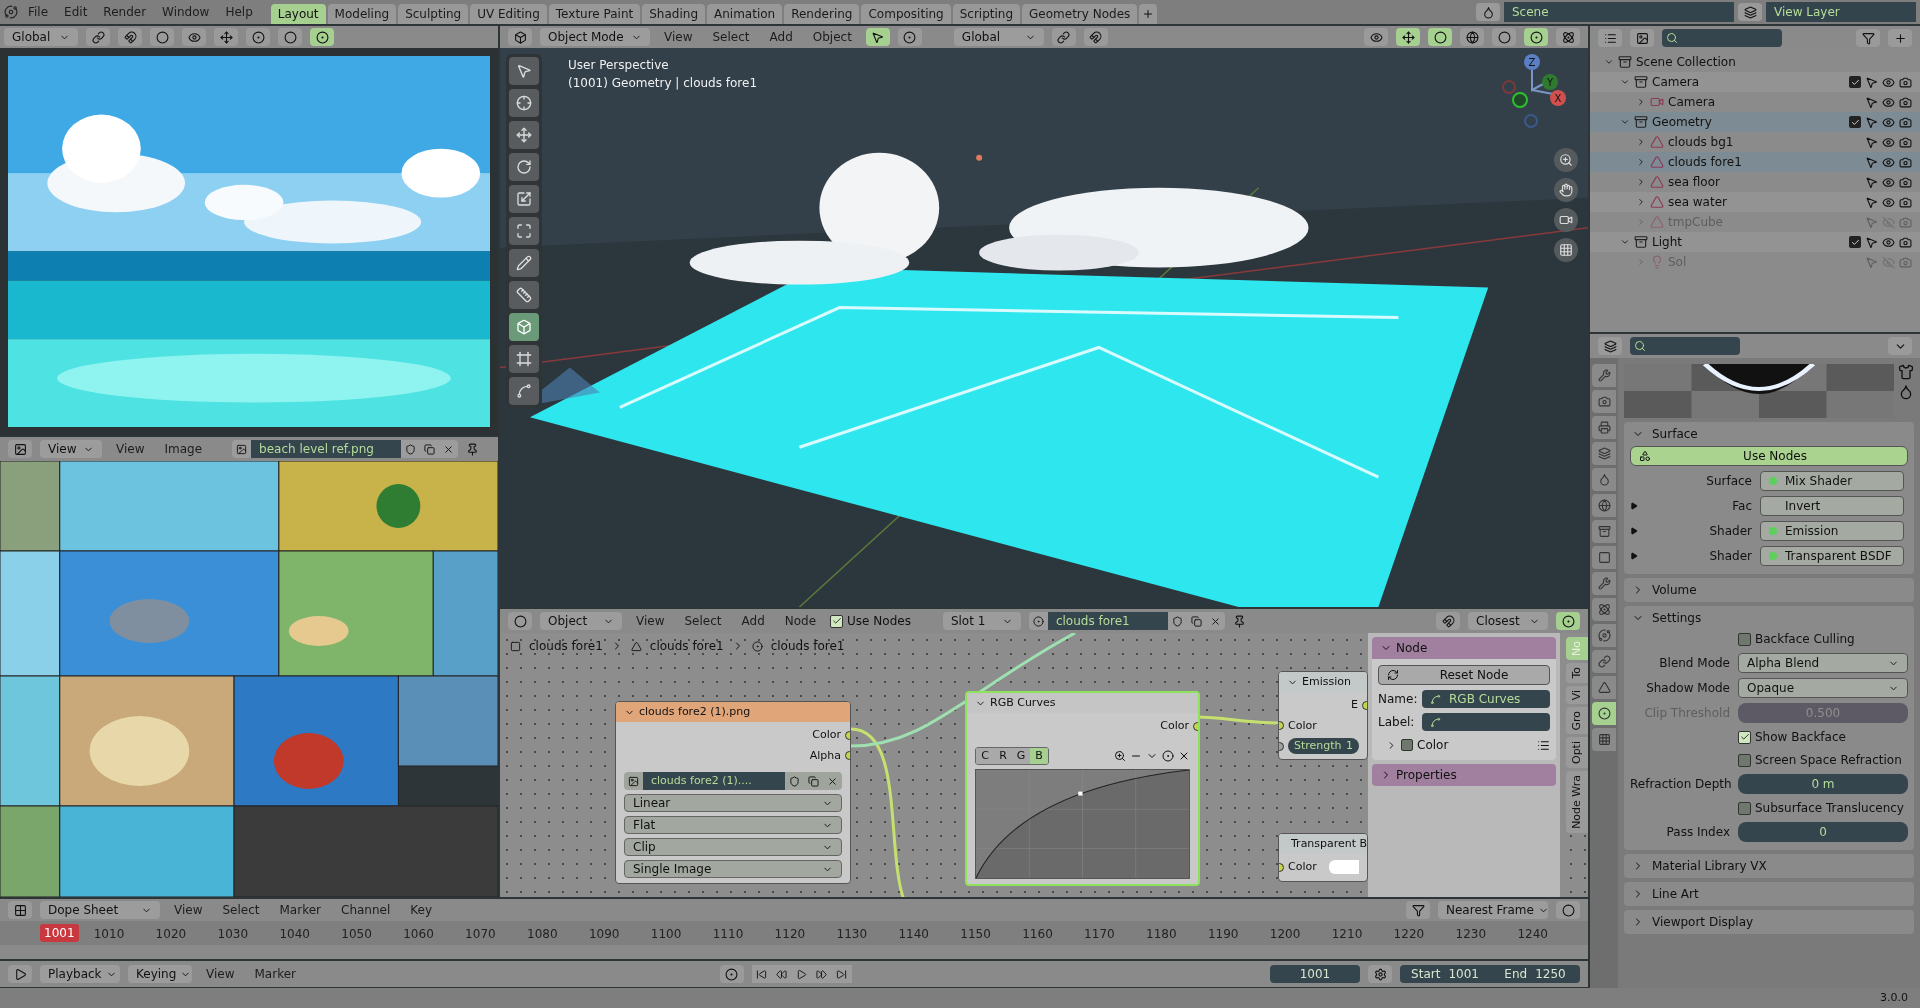 The width and height of the screenshot is (1920, 1008). What do you see at coordinates (733, 825) in the screenshot?
I see `node-dropdown: Flat` at bounding box center [733, 825].